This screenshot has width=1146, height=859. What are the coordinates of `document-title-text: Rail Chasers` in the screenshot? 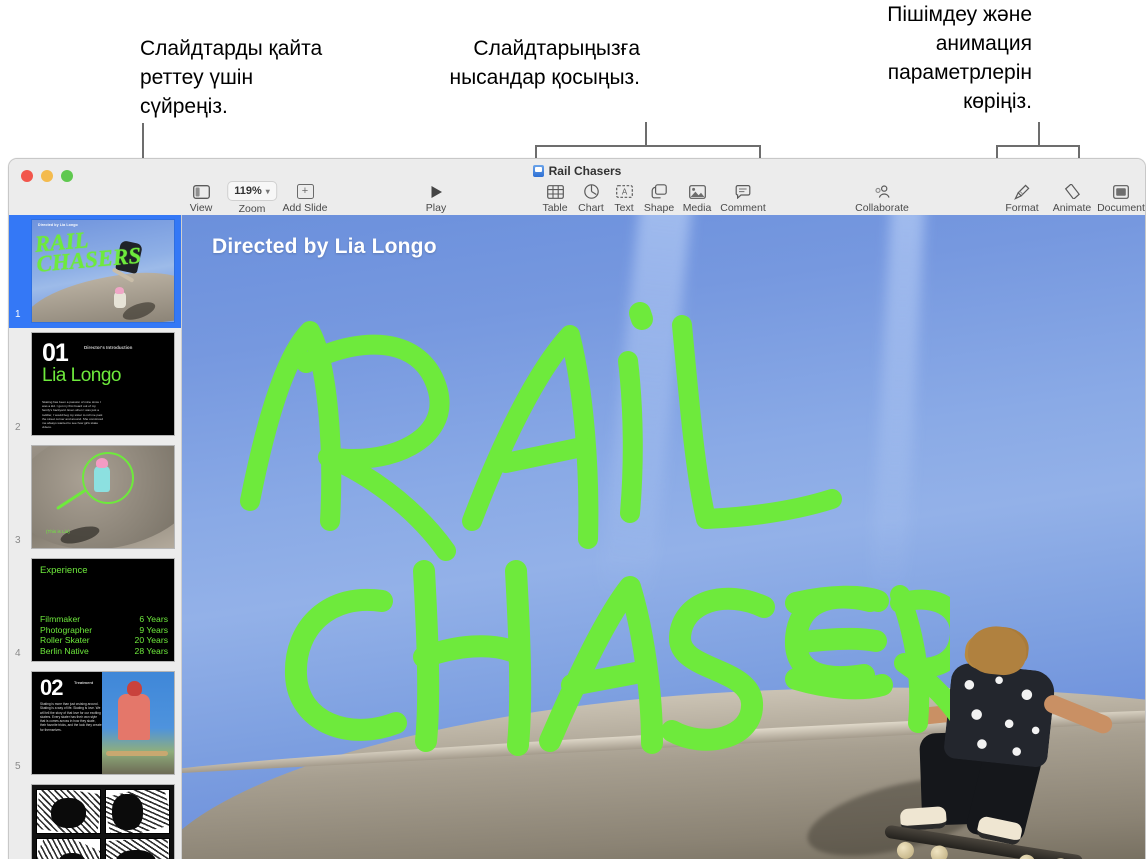 It's located at (585, 171).